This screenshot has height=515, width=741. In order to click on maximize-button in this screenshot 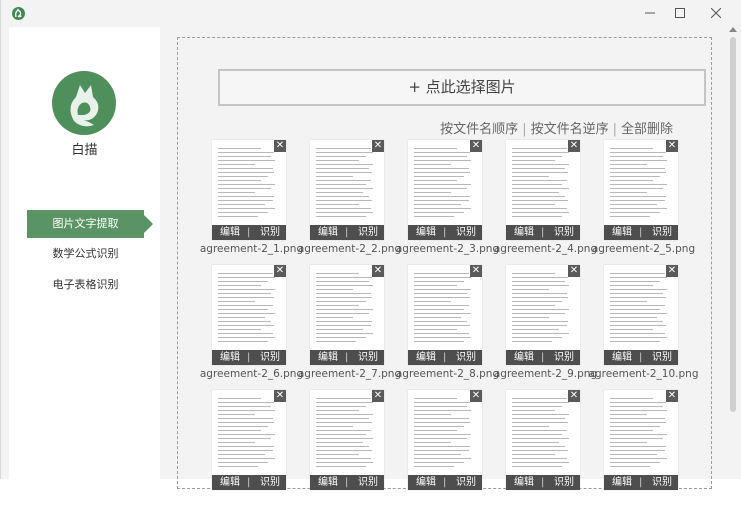, I will do `click(680, 13)`.